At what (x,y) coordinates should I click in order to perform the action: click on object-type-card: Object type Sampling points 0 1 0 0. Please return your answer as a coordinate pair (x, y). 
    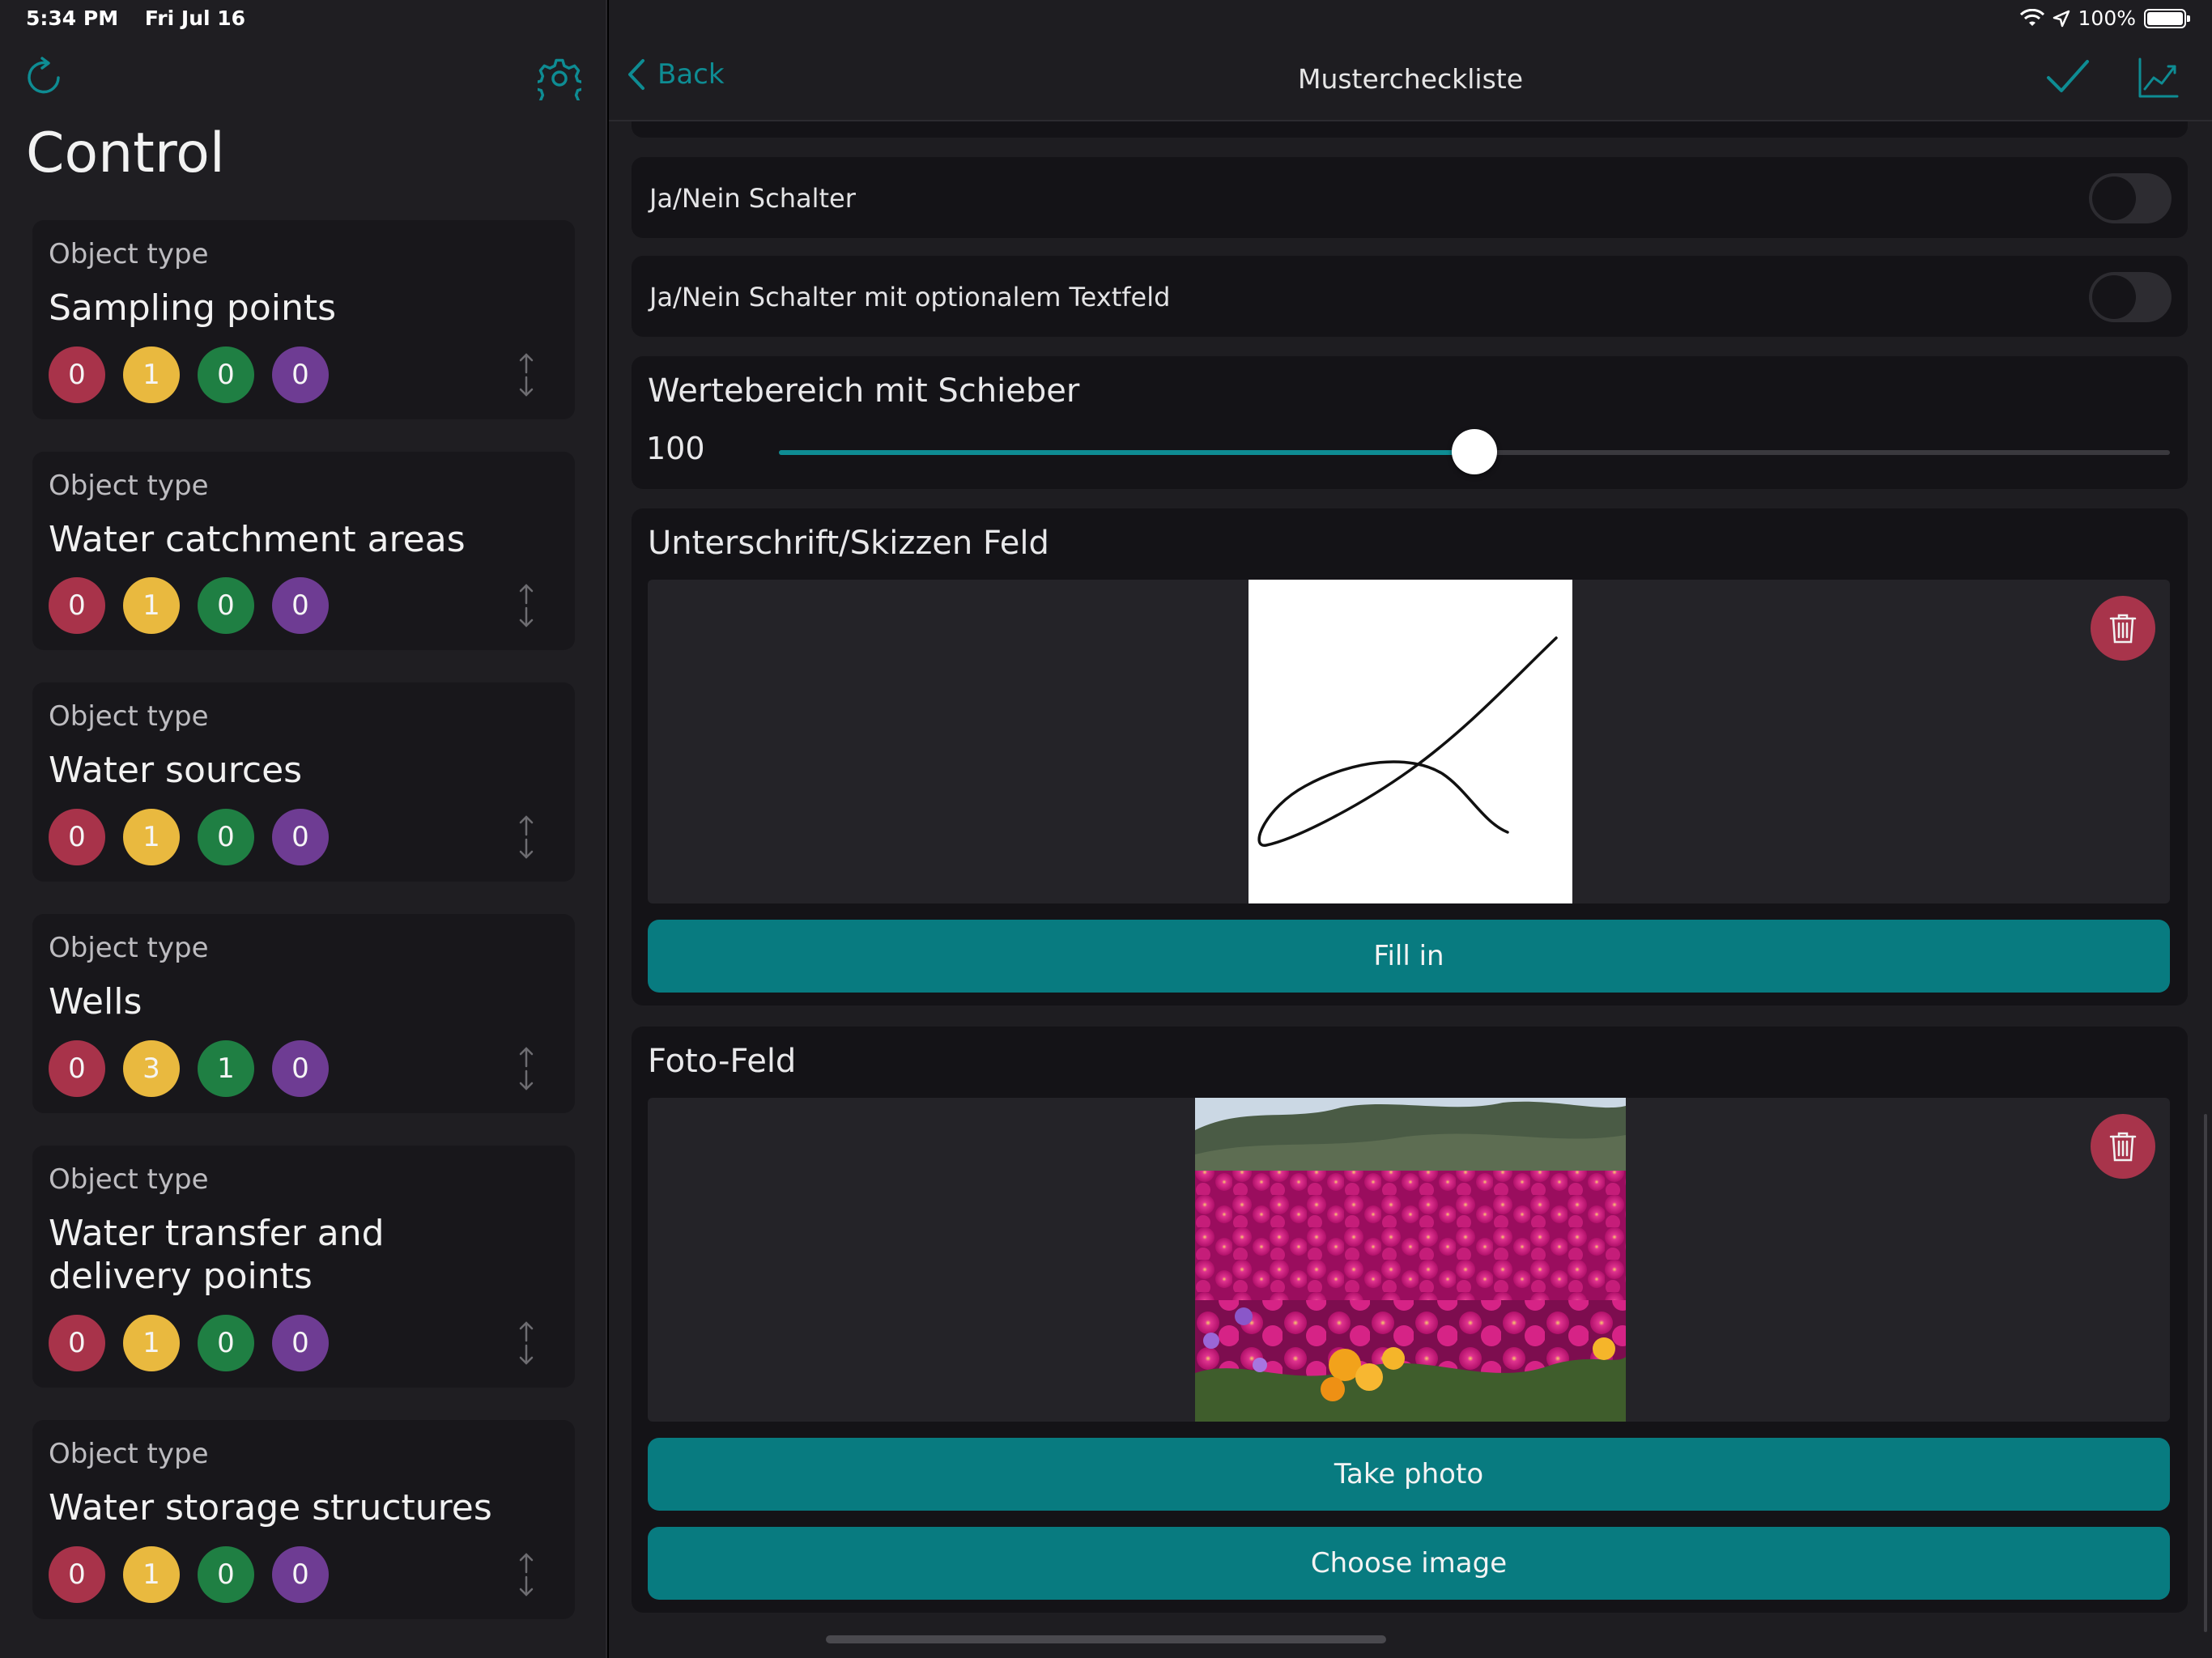
    Looking at the image, I should click on (303, 319).